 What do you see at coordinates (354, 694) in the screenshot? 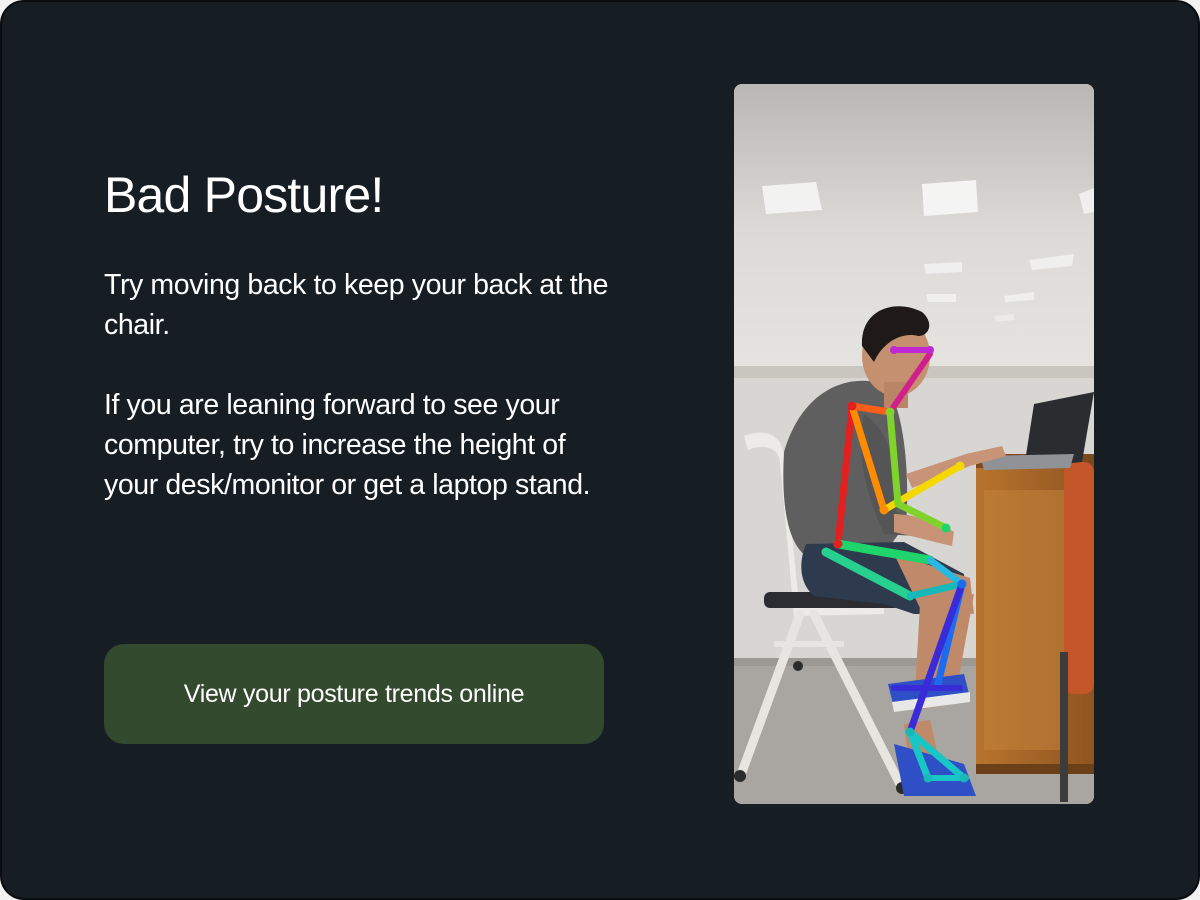
I see `view-trends-button: View your posture trends online` at bounding box center [354, 694].